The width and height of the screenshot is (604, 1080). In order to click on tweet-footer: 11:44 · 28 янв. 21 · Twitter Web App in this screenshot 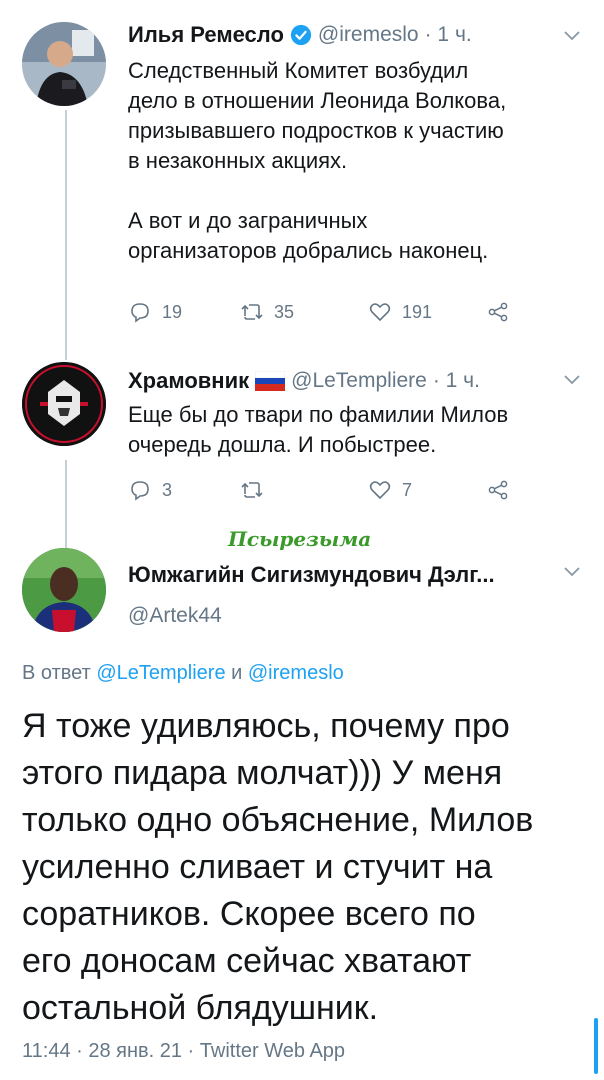, I will do `click(183, 1051)`.